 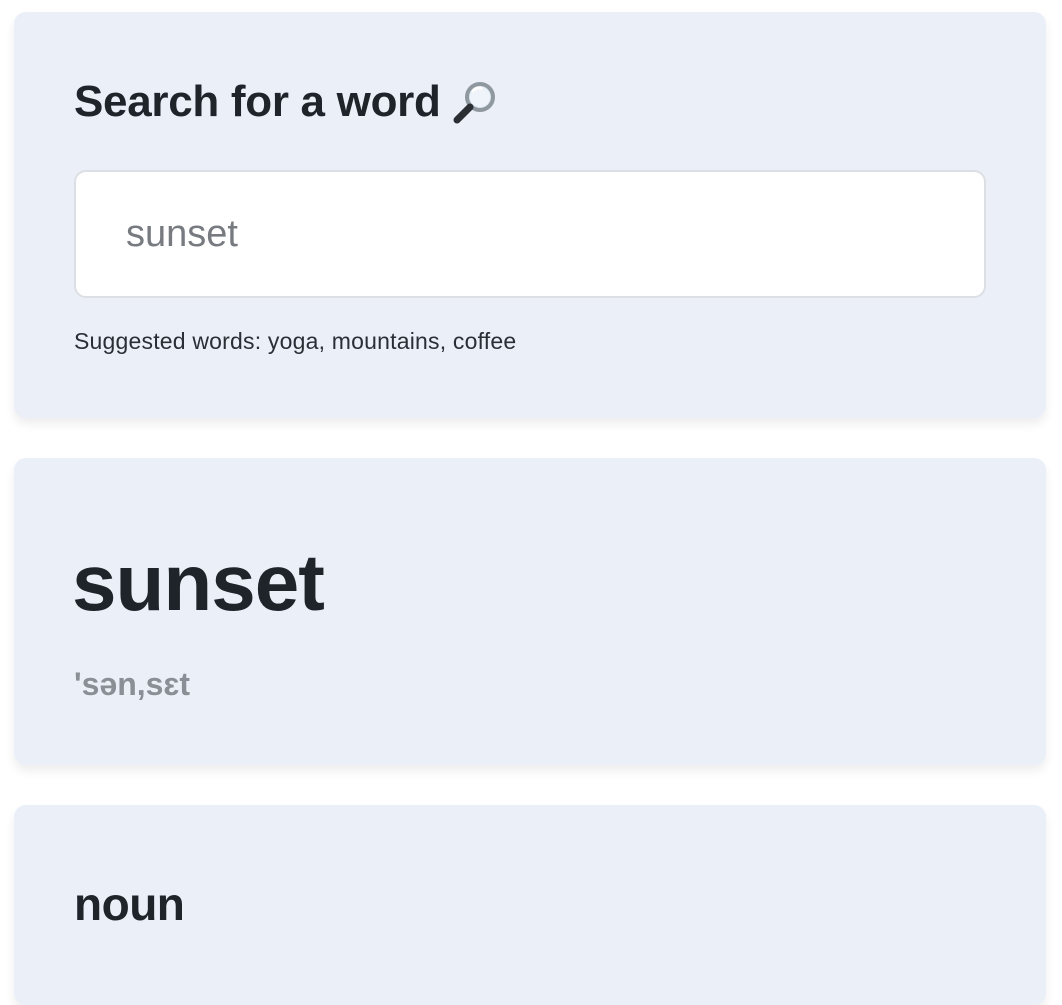 I want to click on suggested-word-yoga: yoga, so click(x=293, y=341).